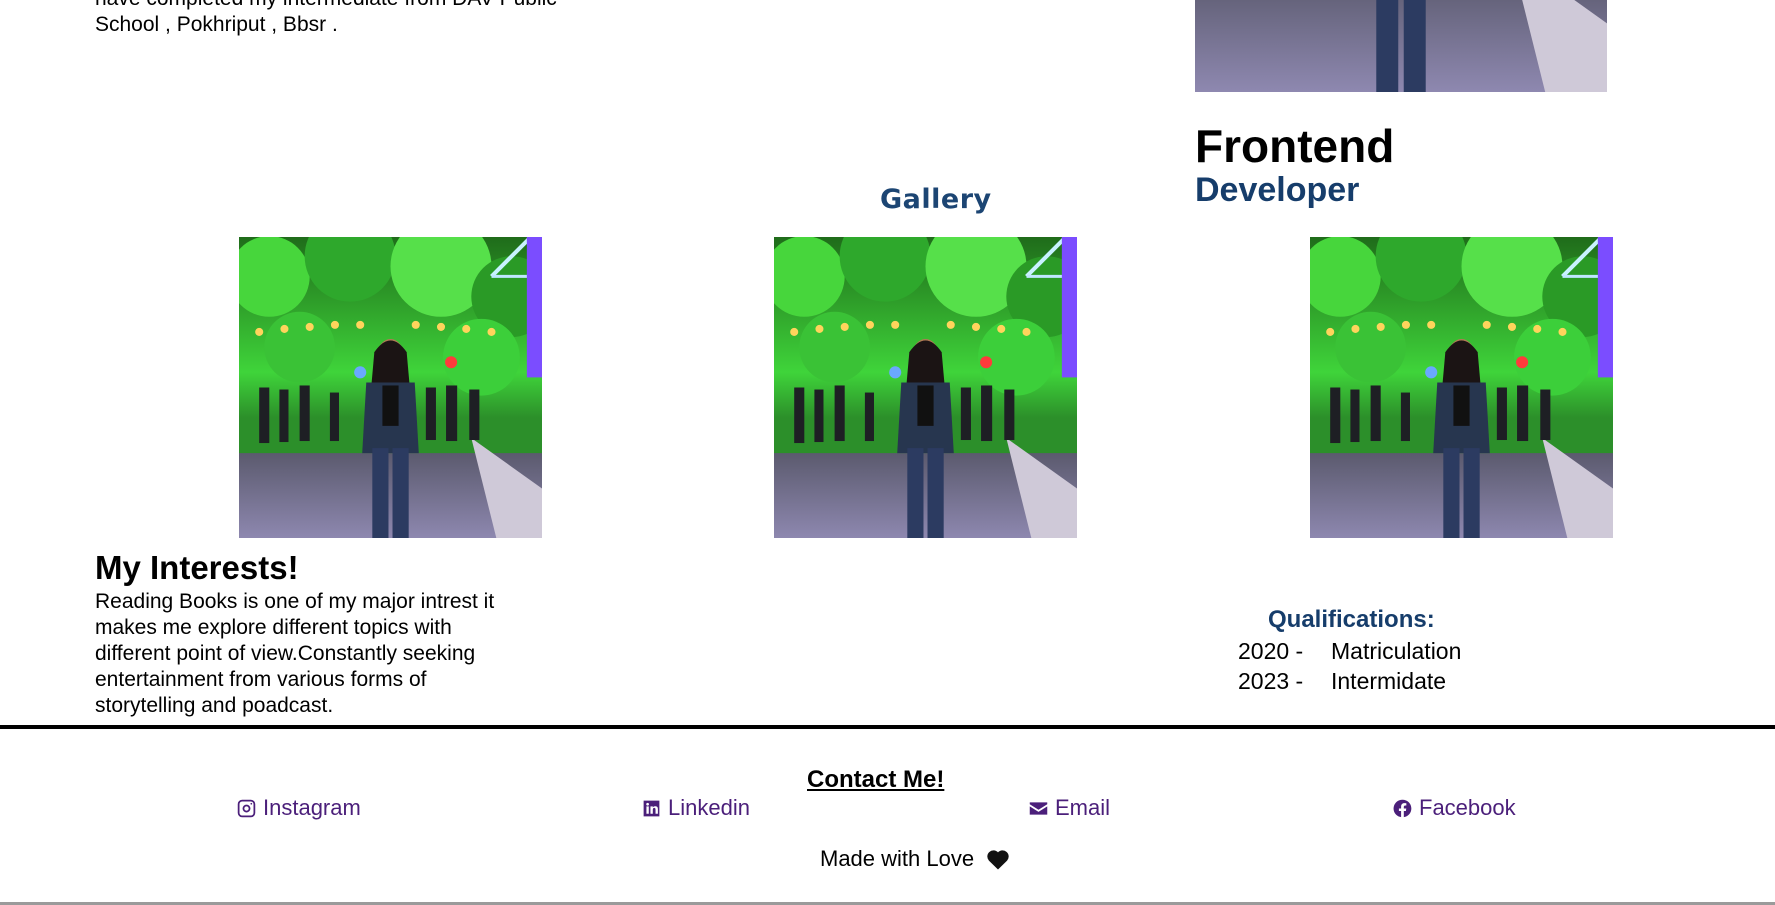 The height and width of the screenshot is (905, 1775). I want to click on instagram-link: Instagram, so click(298, 808).